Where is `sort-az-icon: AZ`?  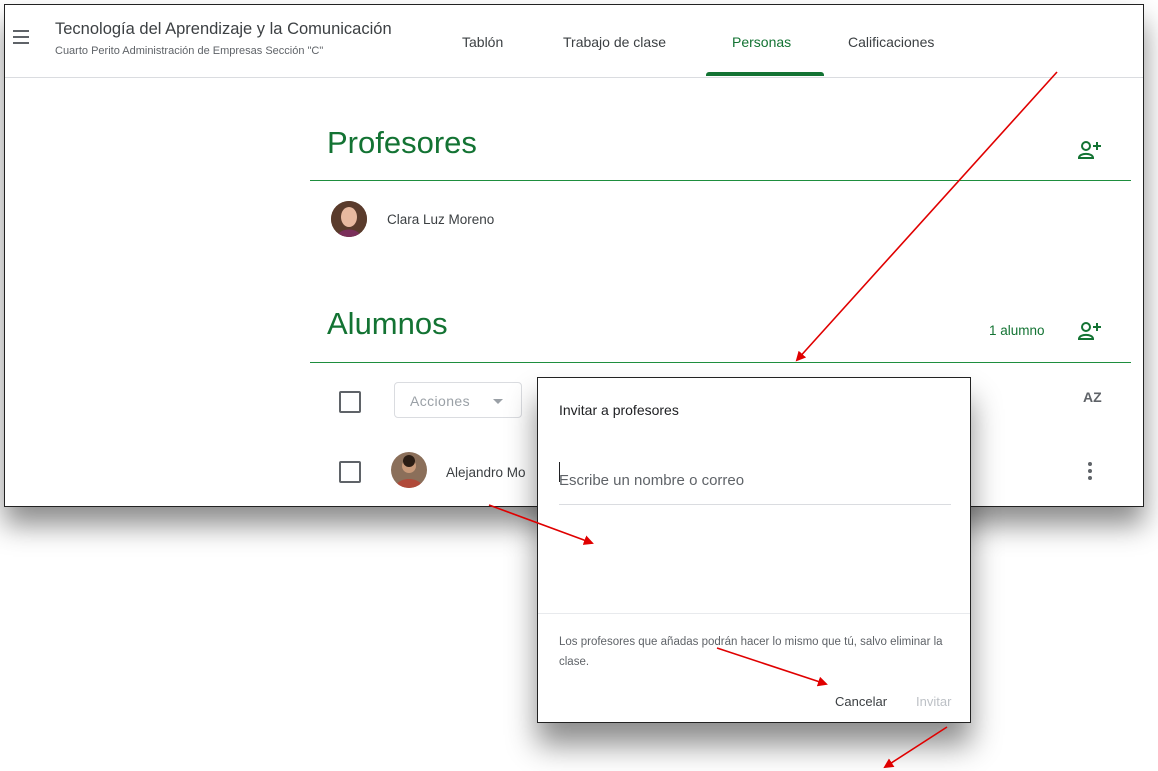 sort-az-icon: AZ is located at coordinates (1092, 397).